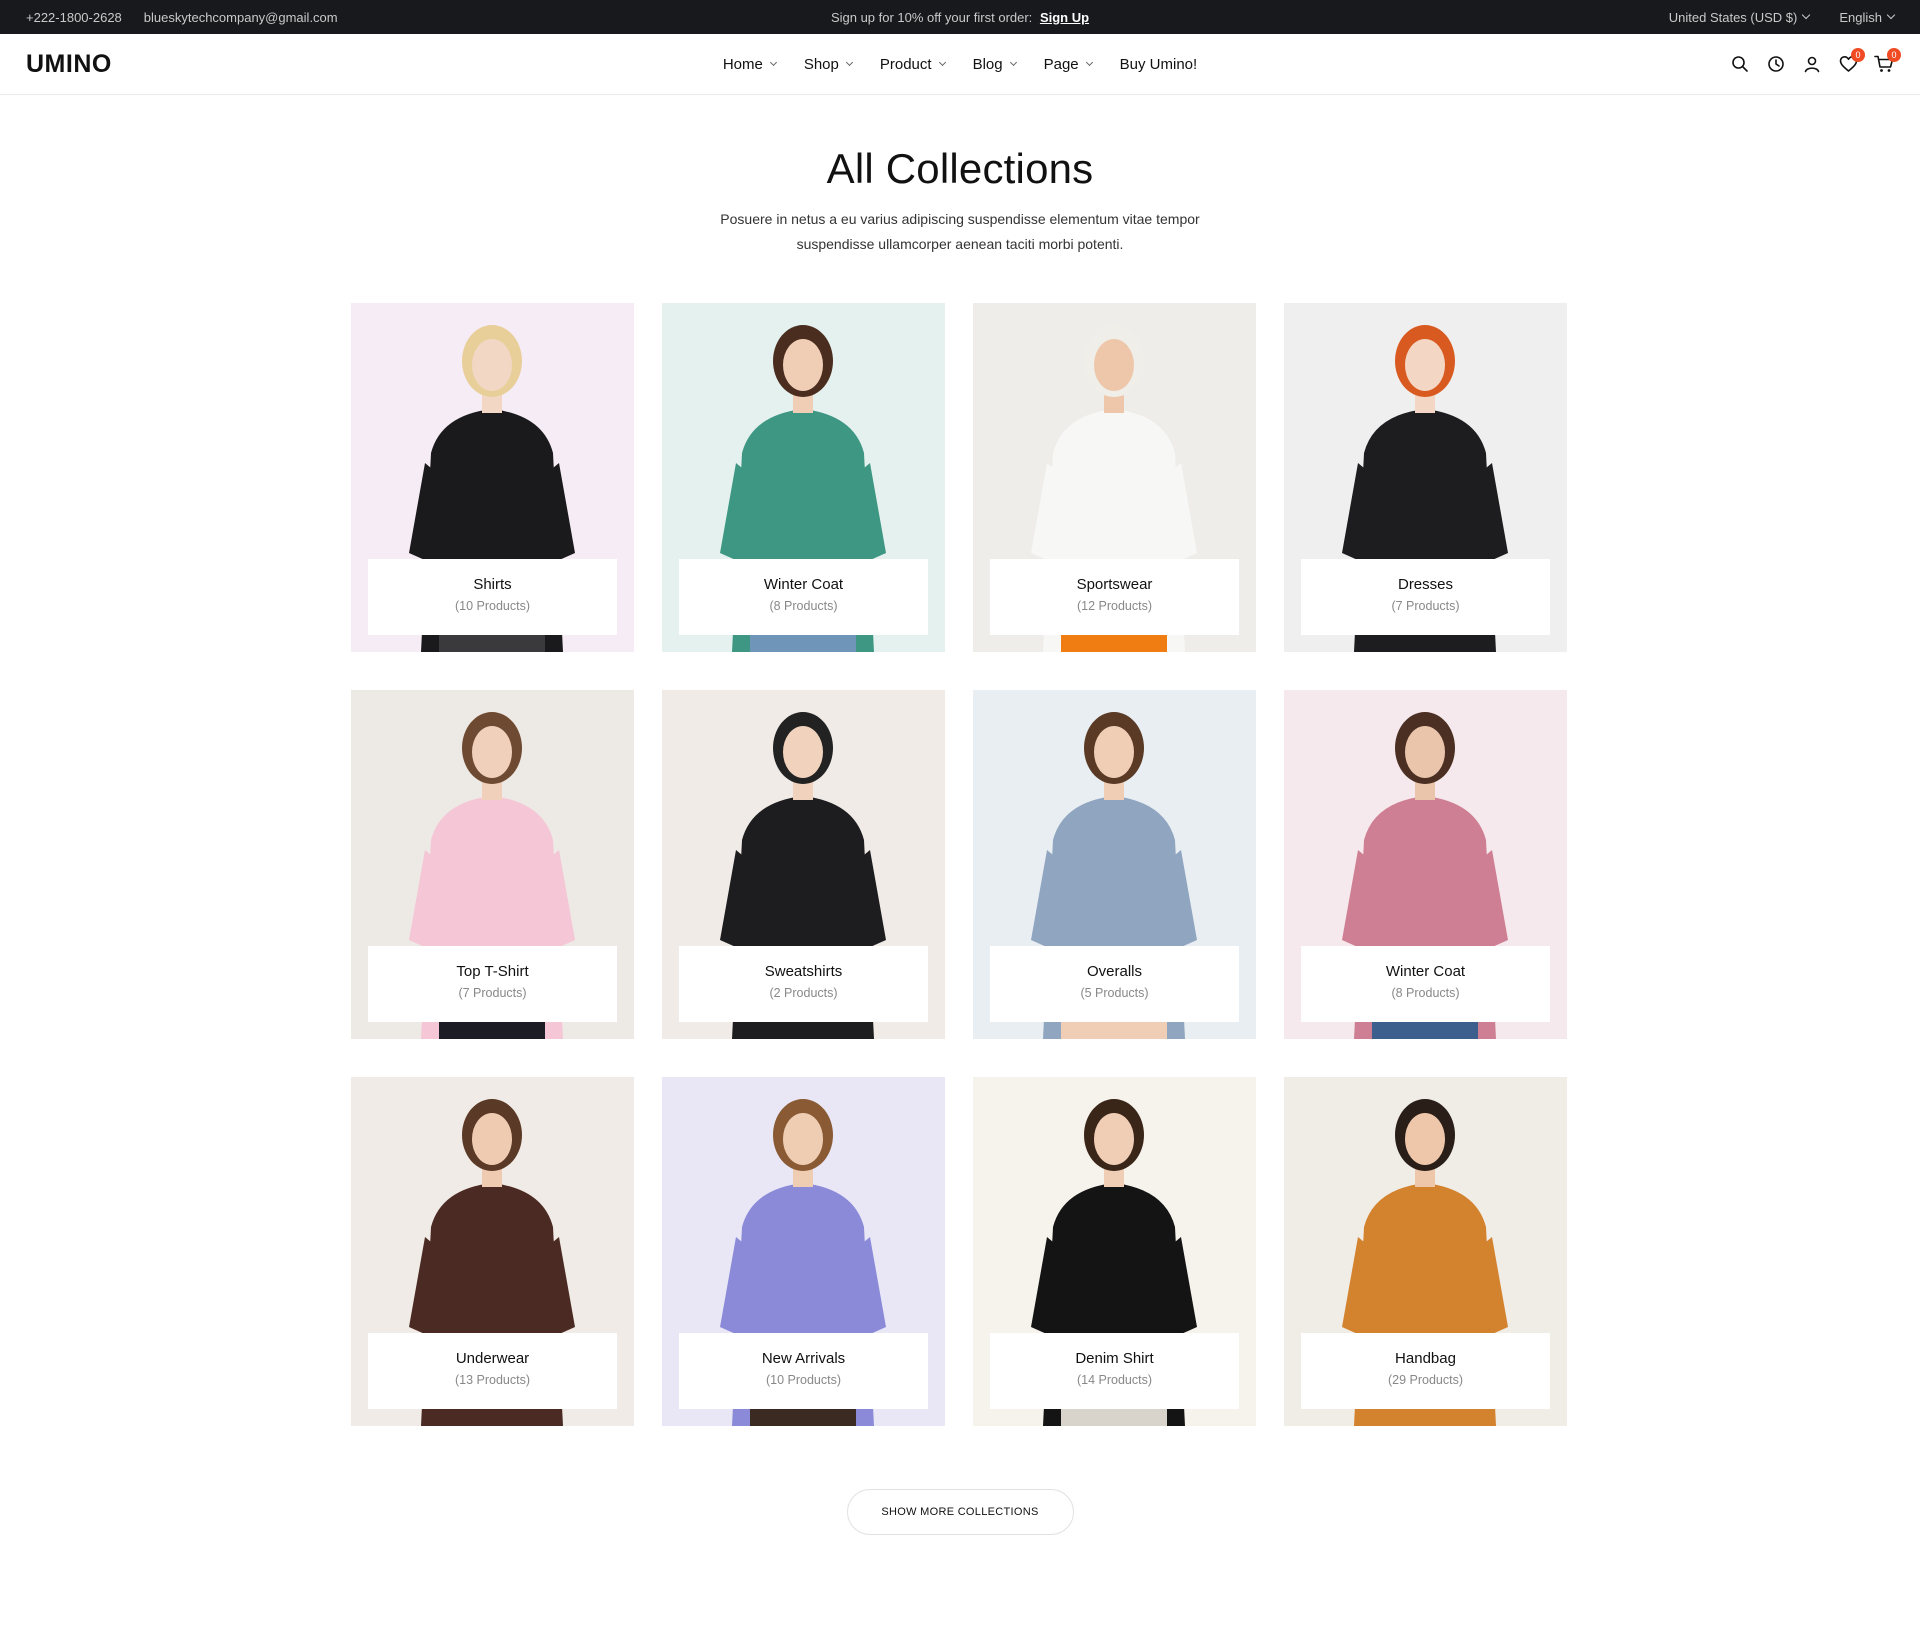  I want to click on collection-name: New Arrivals, so click(803, 1358).